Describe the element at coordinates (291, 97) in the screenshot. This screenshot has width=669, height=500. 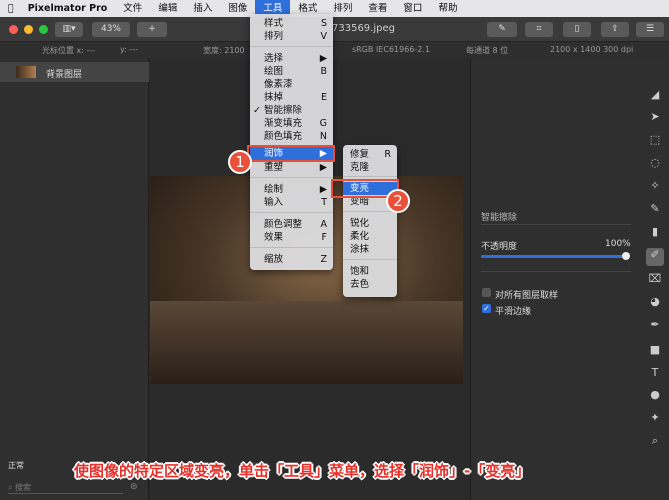
I see `menu-item-erase: 抹掉 E` at that location.